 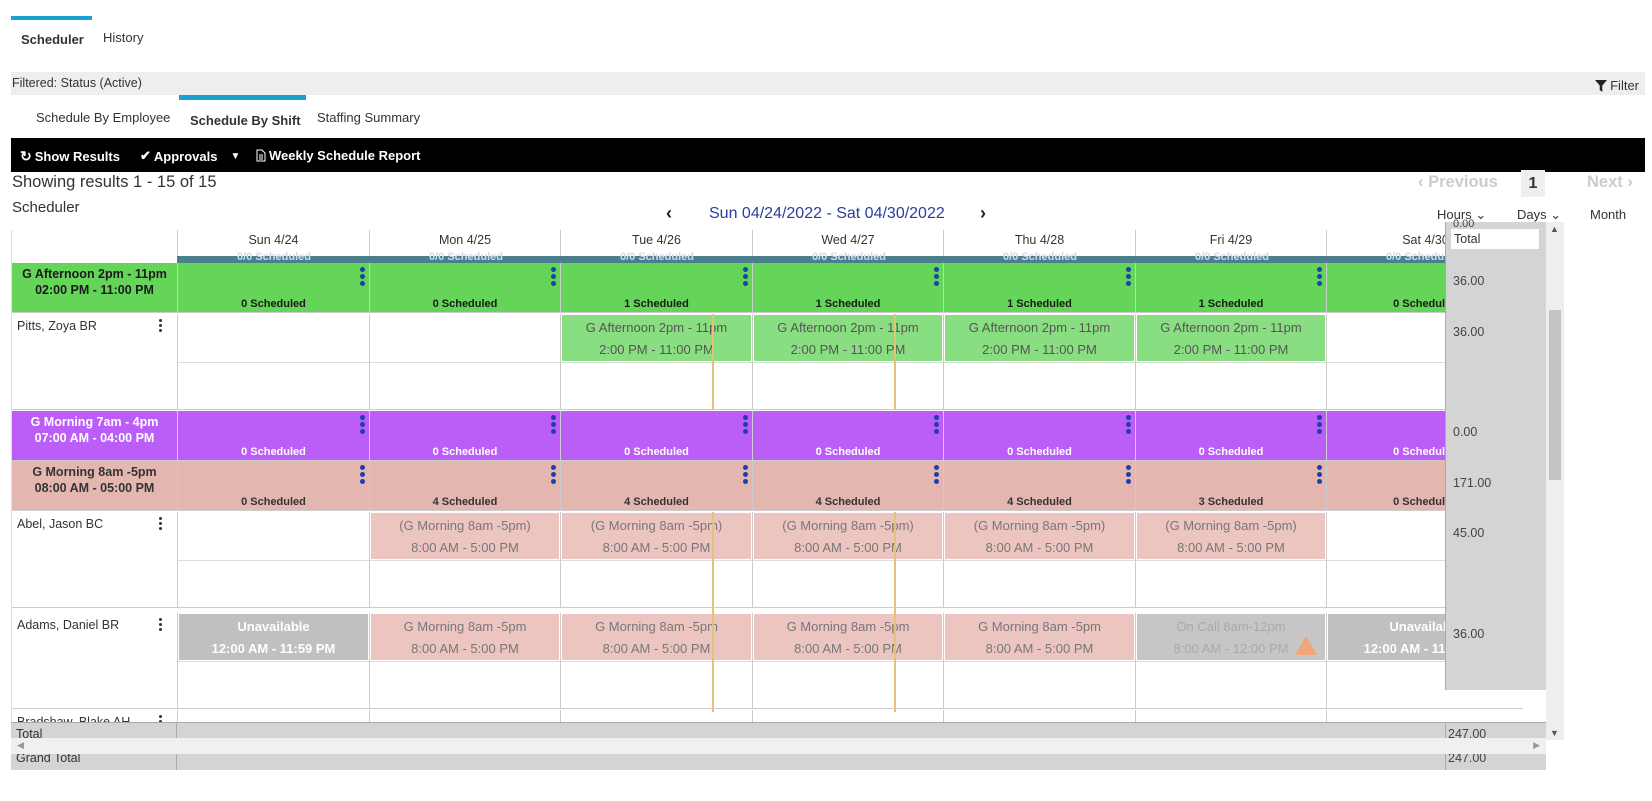 What do you see at coordinates (20, 745) in the screenshot?
I see `scroll-left-icon: ◀` at bounding box center [20, 745].